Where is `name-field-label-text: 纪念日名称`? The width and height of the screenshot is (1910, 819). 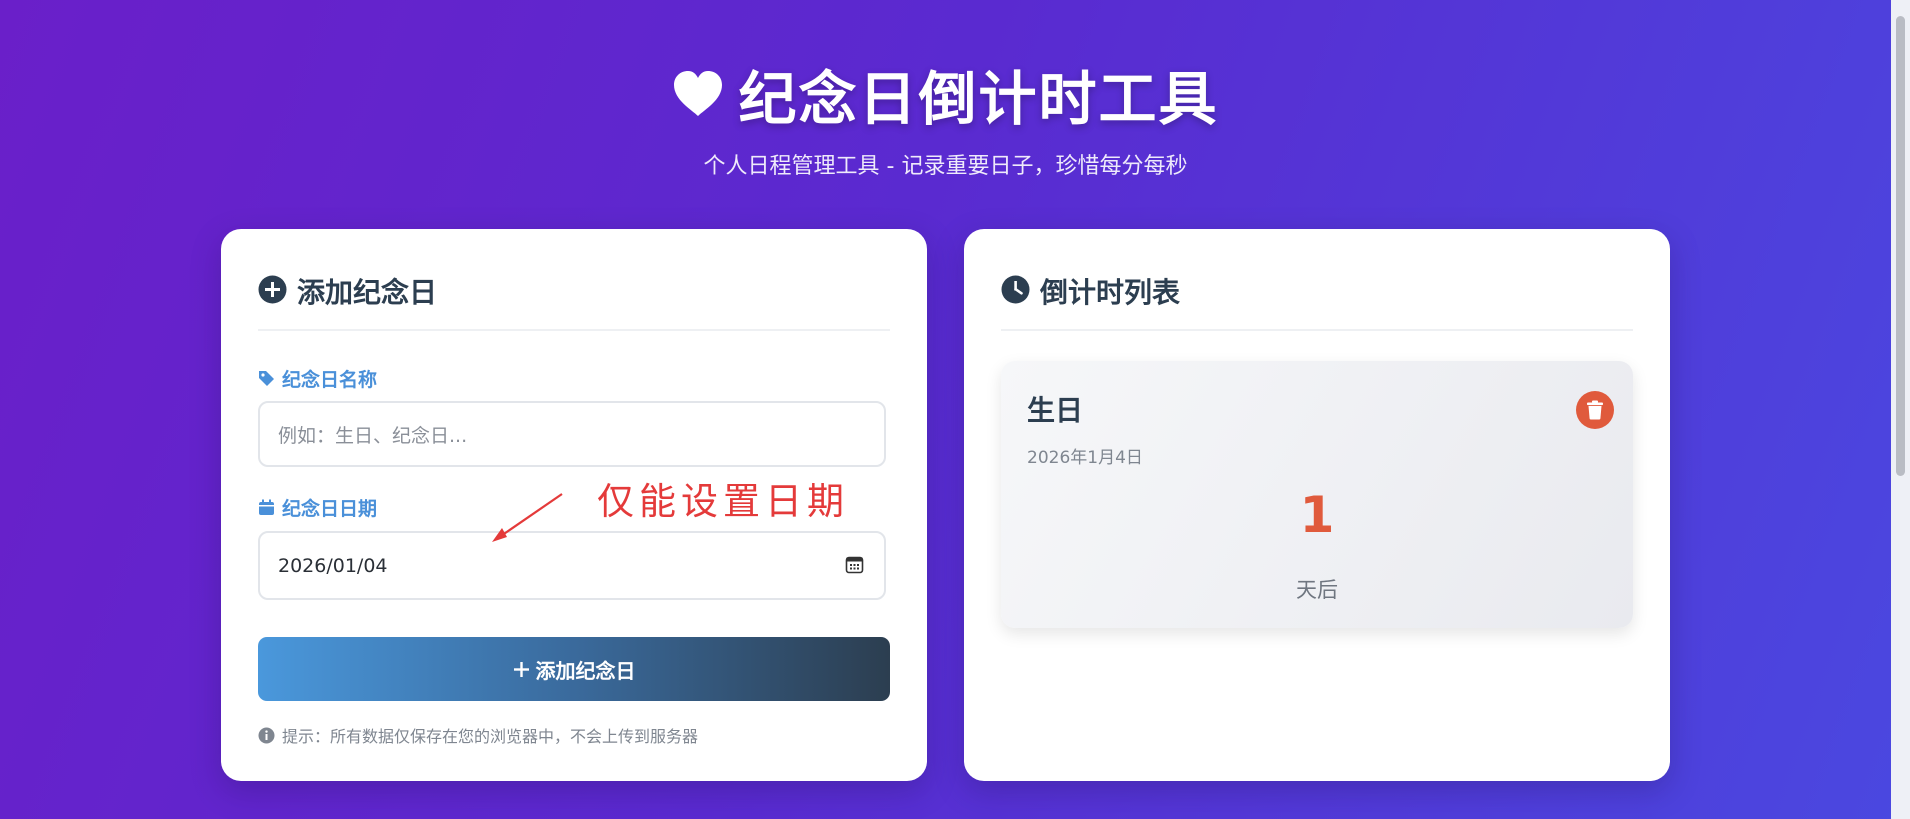
name-field-label-text: 纪念日名称 is located at coordinates (330, 380).